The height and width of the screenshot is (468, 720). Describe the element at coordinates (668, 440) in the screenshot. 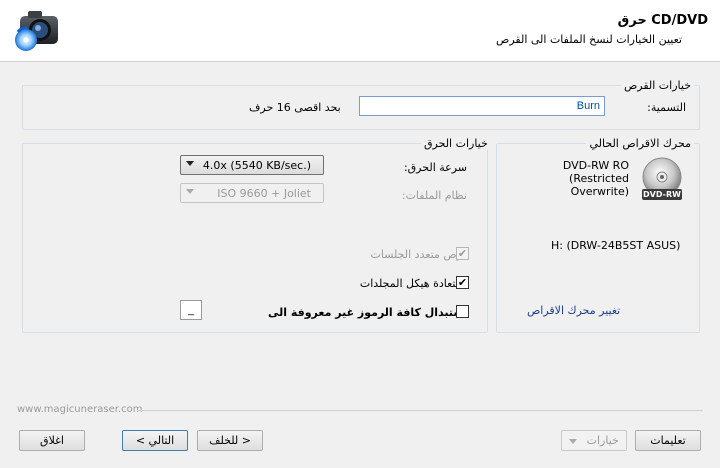

I see `help-button: تعليمات` at that location.